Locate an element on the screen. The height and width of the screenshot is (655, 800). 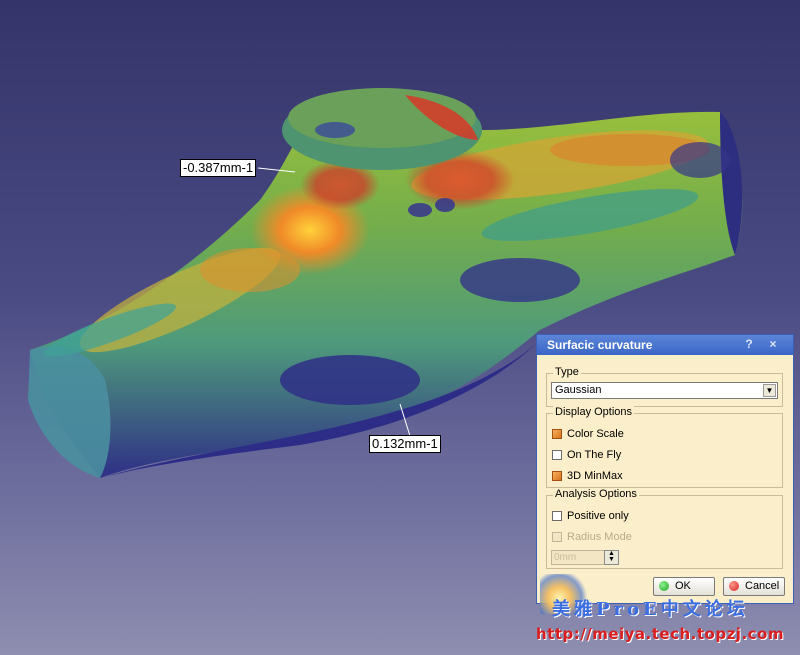
watermark-title: 美雅ProE中文论坛 is located at coordinates (650, 609).